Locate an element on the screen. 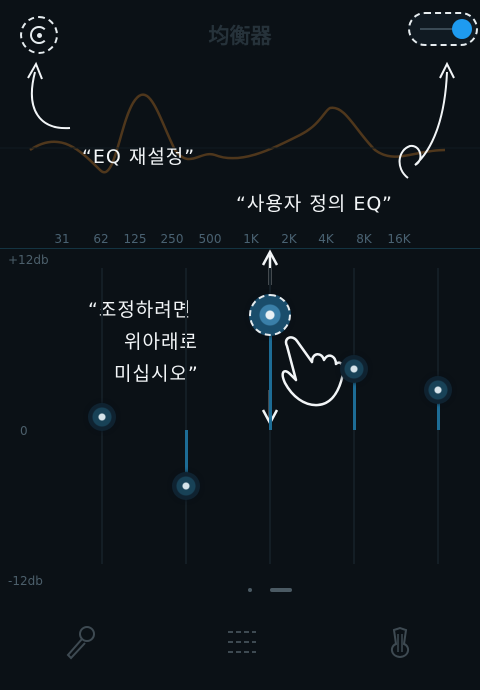  page-indicator-active is located at coordinates (281, 590).